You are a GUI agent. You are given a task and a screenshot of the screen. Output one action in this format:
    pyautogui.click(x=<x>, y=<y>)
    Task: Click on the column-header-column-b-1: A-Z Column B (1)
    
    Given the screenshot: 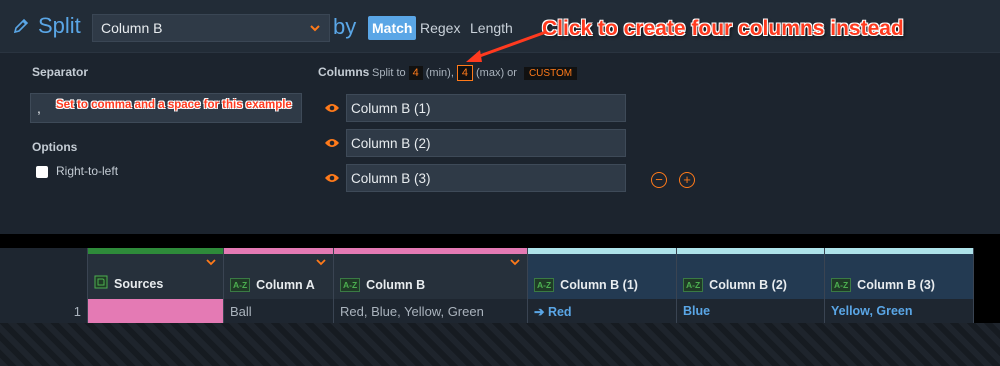 What is the action you would take?
    pyautogui.click(x=602, y=273)
    